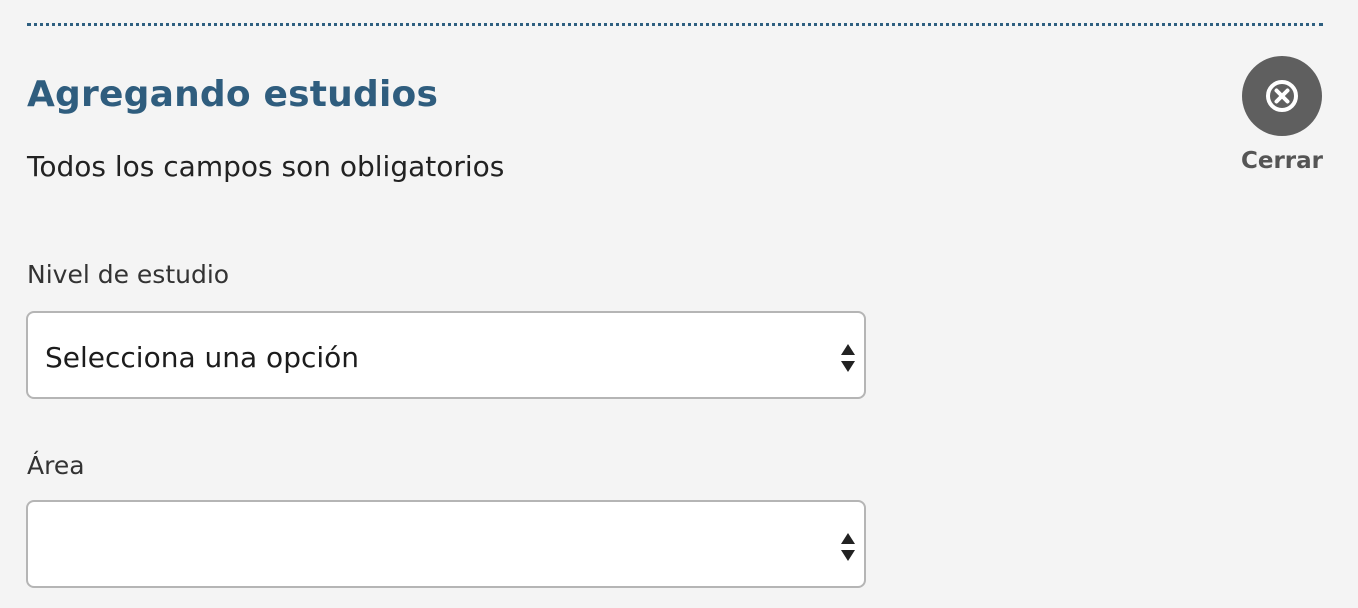 The height and width of the screenshot is (608, 1358). What do you see at coordinates (202, 357) in the screenshot?
I see `study-level-selected-value: Selecciona una opción` at bounding box center [202, 357].